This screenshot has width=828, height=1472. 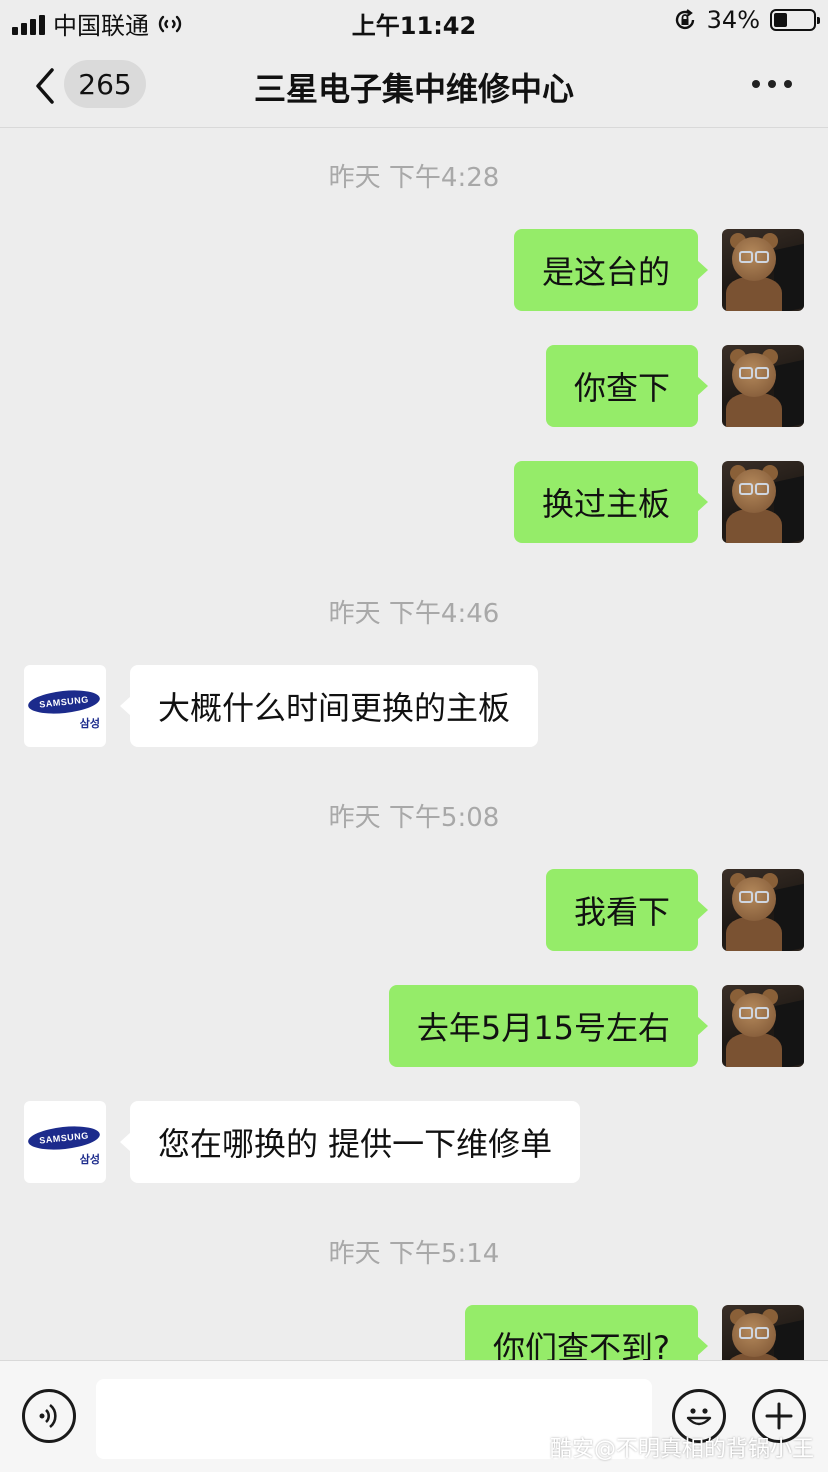 I want to click on timestamp: 昨天 下午4:28, so click(x=414, y=178).